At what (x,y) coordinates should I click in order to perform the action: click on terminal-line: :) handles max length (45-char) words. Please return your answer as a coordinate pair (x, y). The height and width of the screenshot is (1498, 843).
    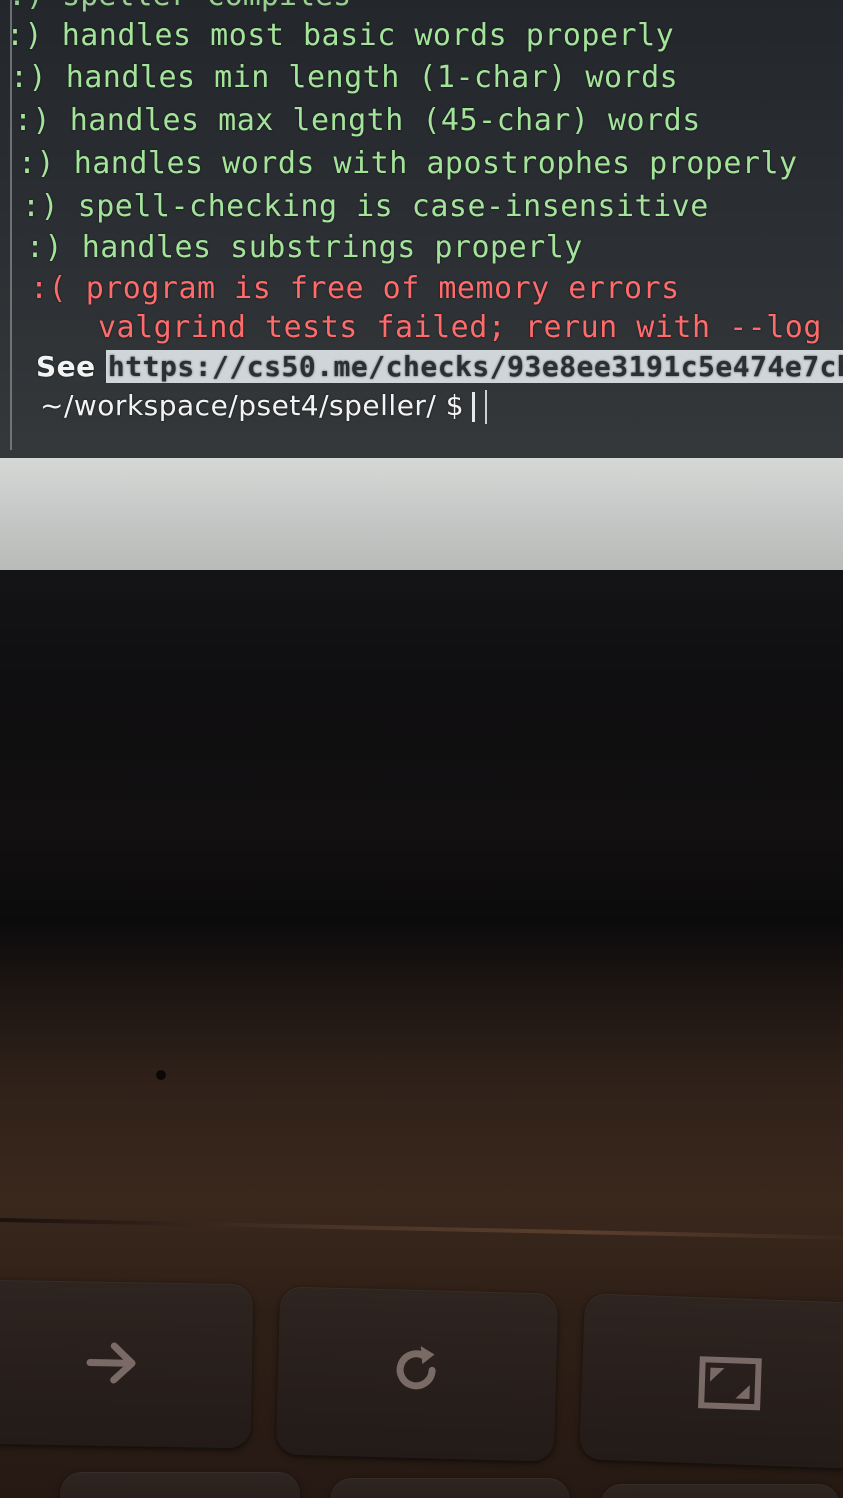
    Looking at the image, I should click on (357, 120).